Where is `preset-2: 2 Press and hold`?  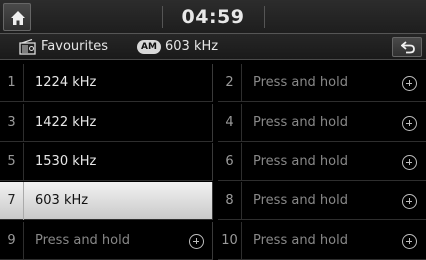 preset-2: 2 Press and hold is located at coordinates (322, 83).